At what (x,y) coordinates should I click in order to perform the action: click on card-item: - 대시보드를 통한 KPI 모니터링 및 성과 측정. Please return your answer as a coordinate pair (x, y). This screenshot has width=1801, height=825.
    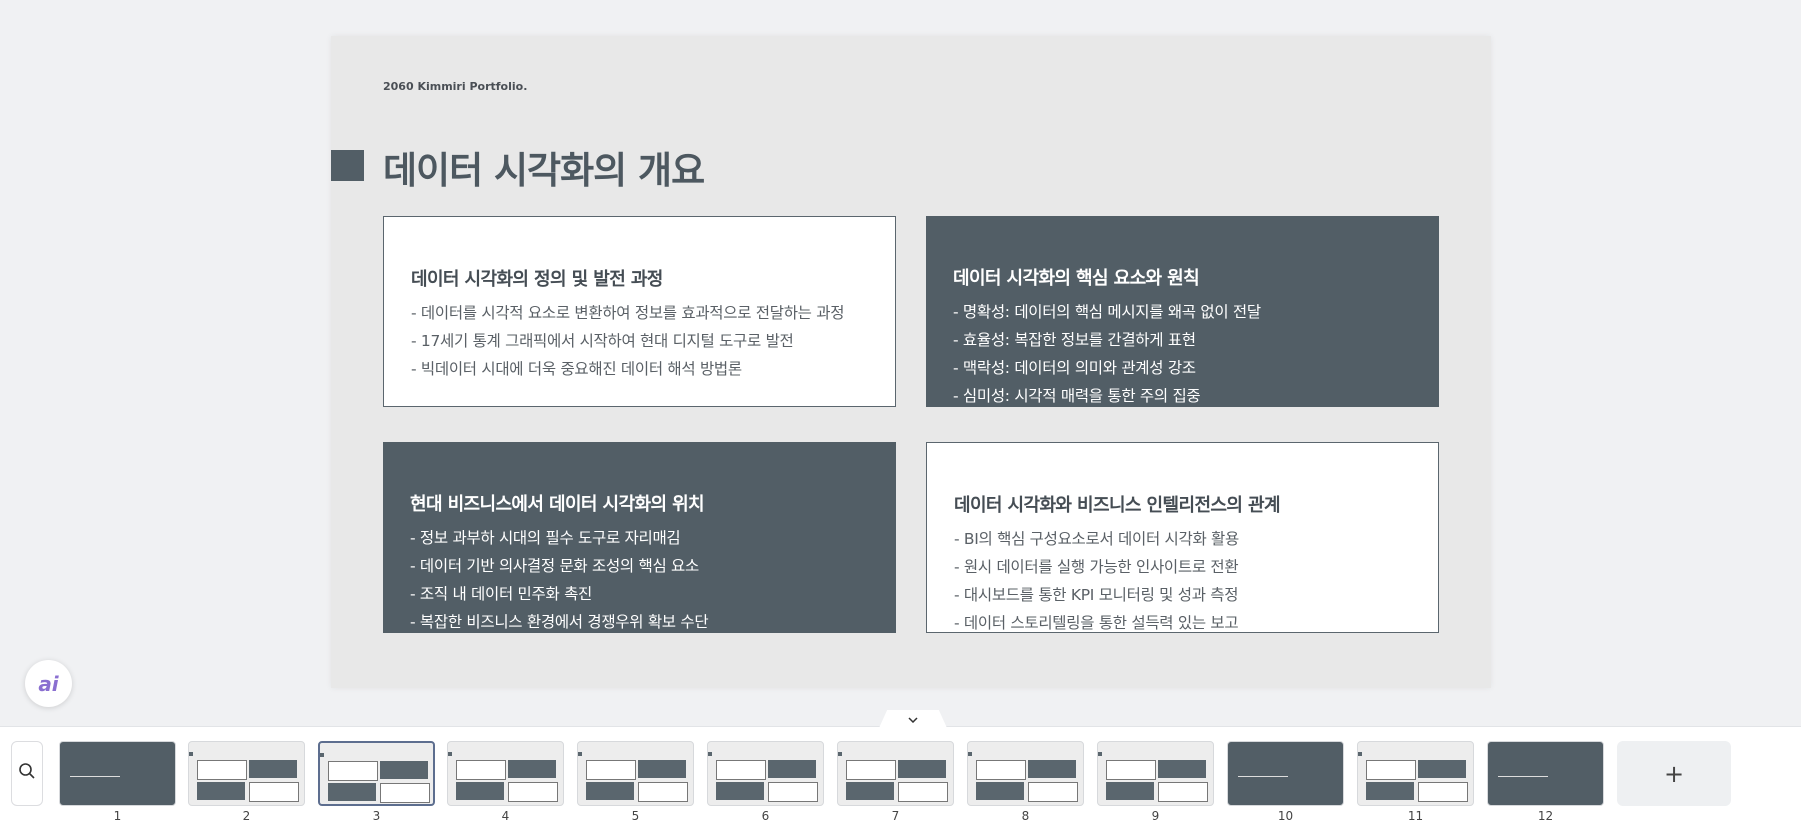
    Looking at the image, I should click on (1096, 595).